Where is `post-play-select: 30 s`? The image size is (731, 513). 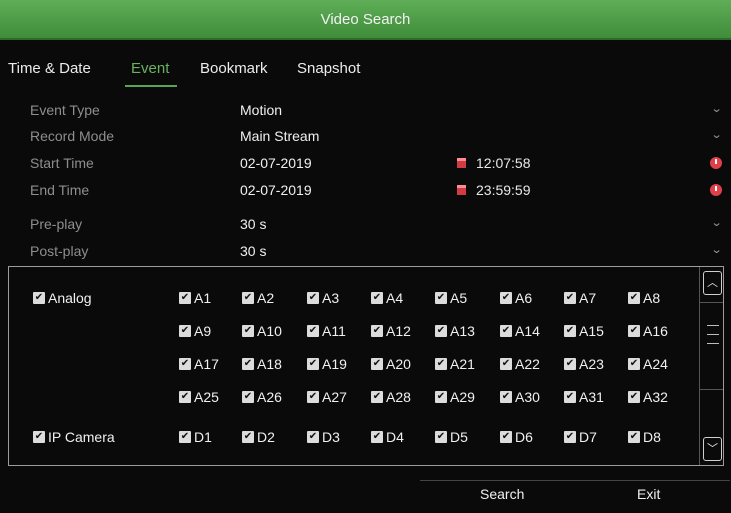
post-play-select: 30 s is located at coordinates (253, 251).